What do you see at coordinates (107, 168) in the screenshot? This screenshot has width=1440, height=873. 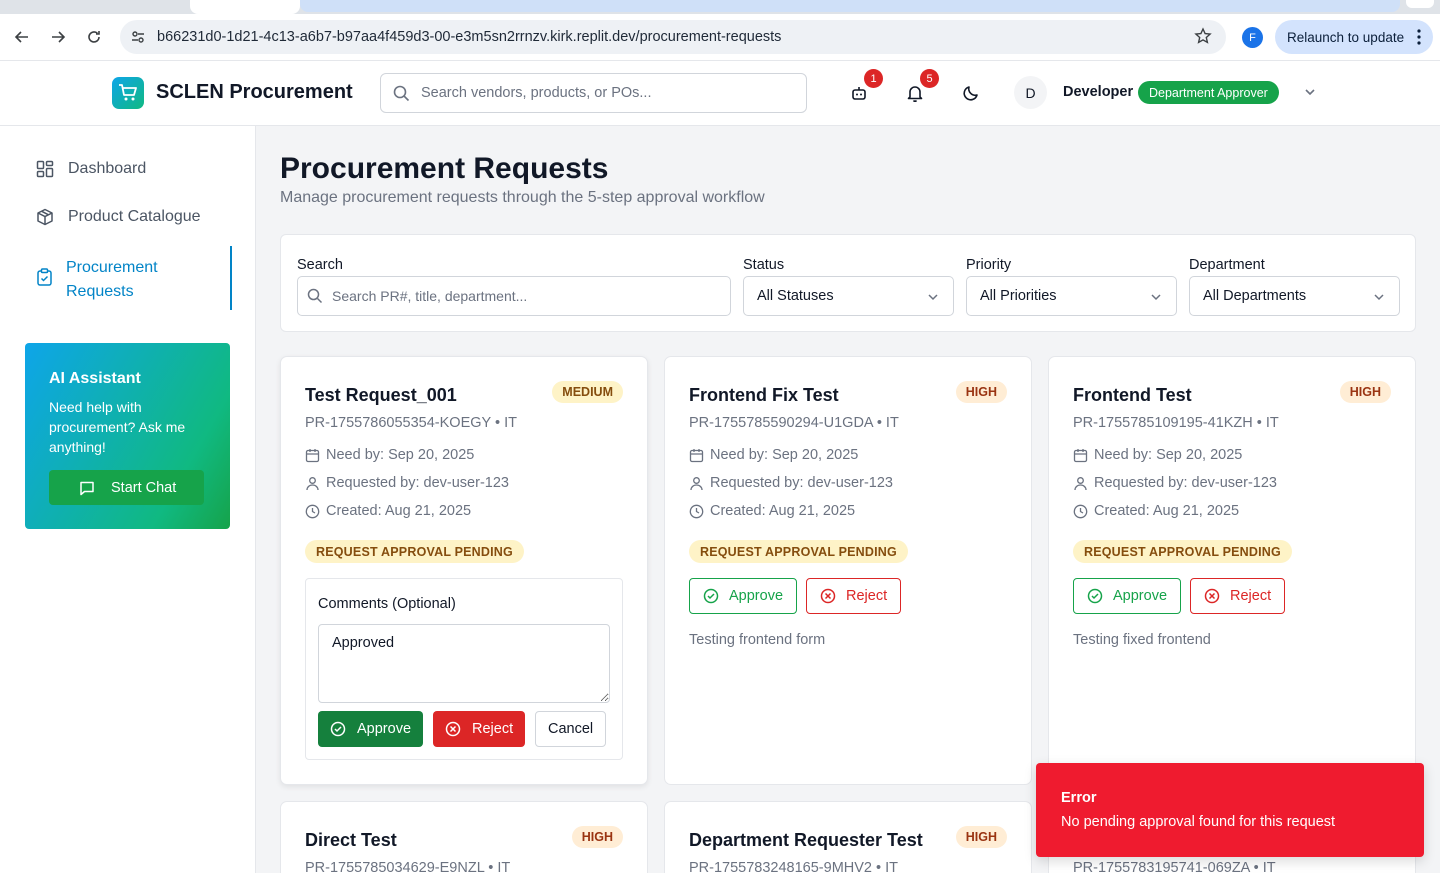 I see `sidebar-item-label: Dashboard` at bounding box center [107, 168].